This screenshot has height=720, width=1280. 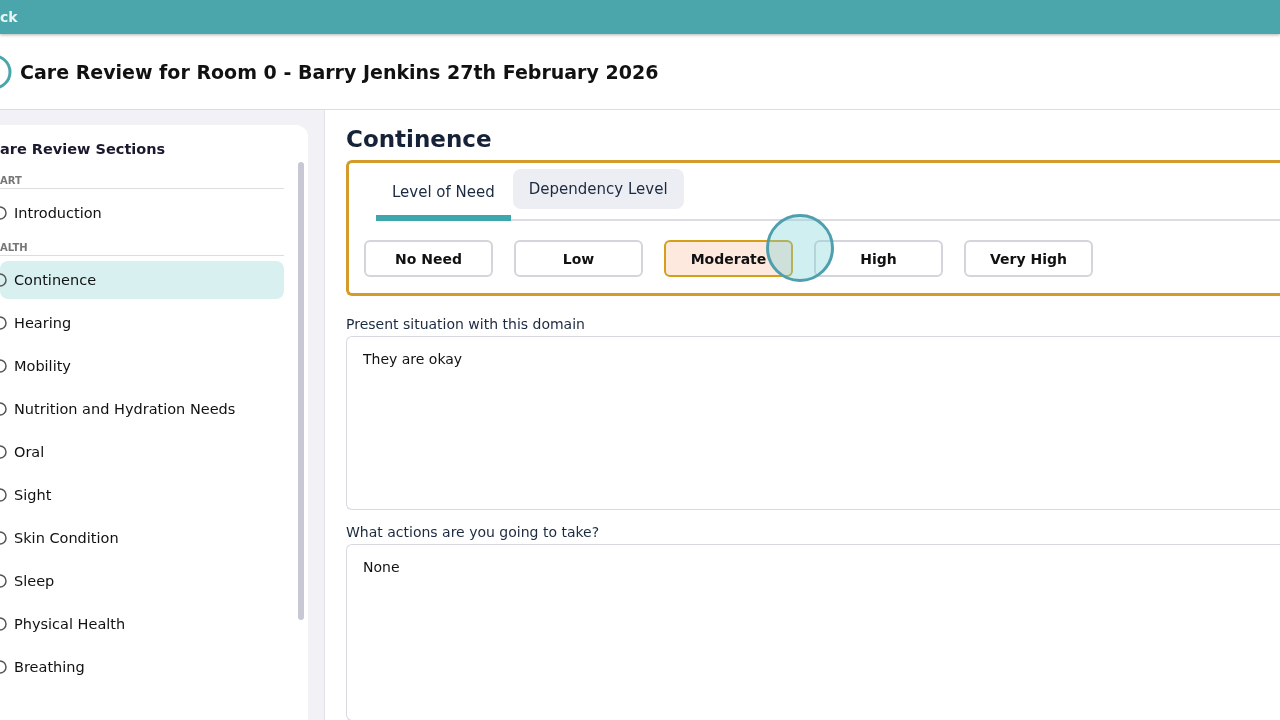 I want to click on group-label: ALTH, so click(x=142, y=249).